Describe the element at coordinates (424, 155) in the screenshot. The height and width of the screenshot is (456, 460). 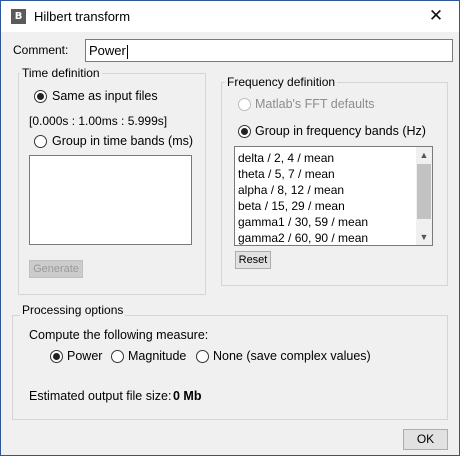
I see `scroll-up-icon: ▲` at that location.